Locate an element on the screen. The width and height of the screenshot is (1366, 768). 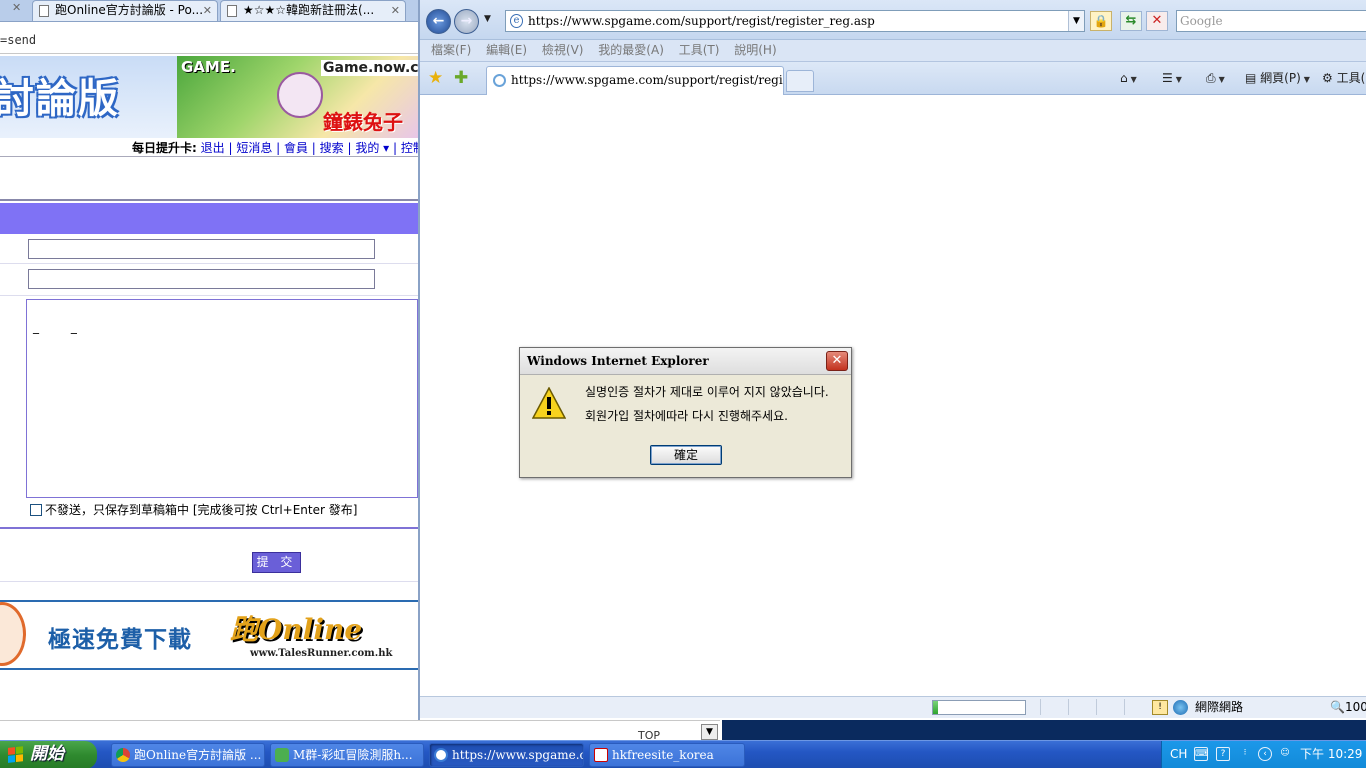
forum-title: 討論版 is located at coordinates (60, 98).